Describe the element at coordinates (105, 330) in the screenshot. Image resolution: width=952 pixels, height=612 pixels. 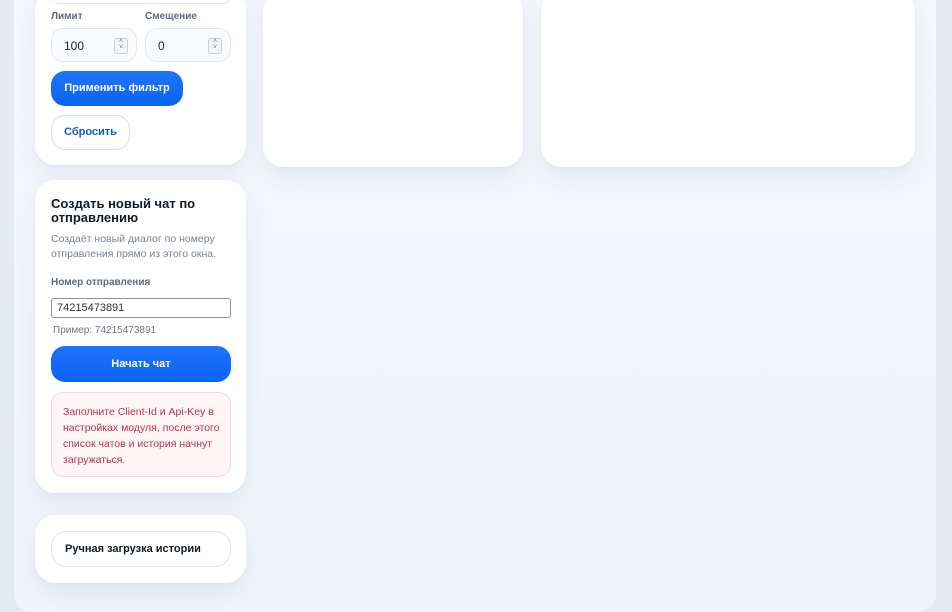
I see `shipment-hint: Пример: 74215473891` at that location.